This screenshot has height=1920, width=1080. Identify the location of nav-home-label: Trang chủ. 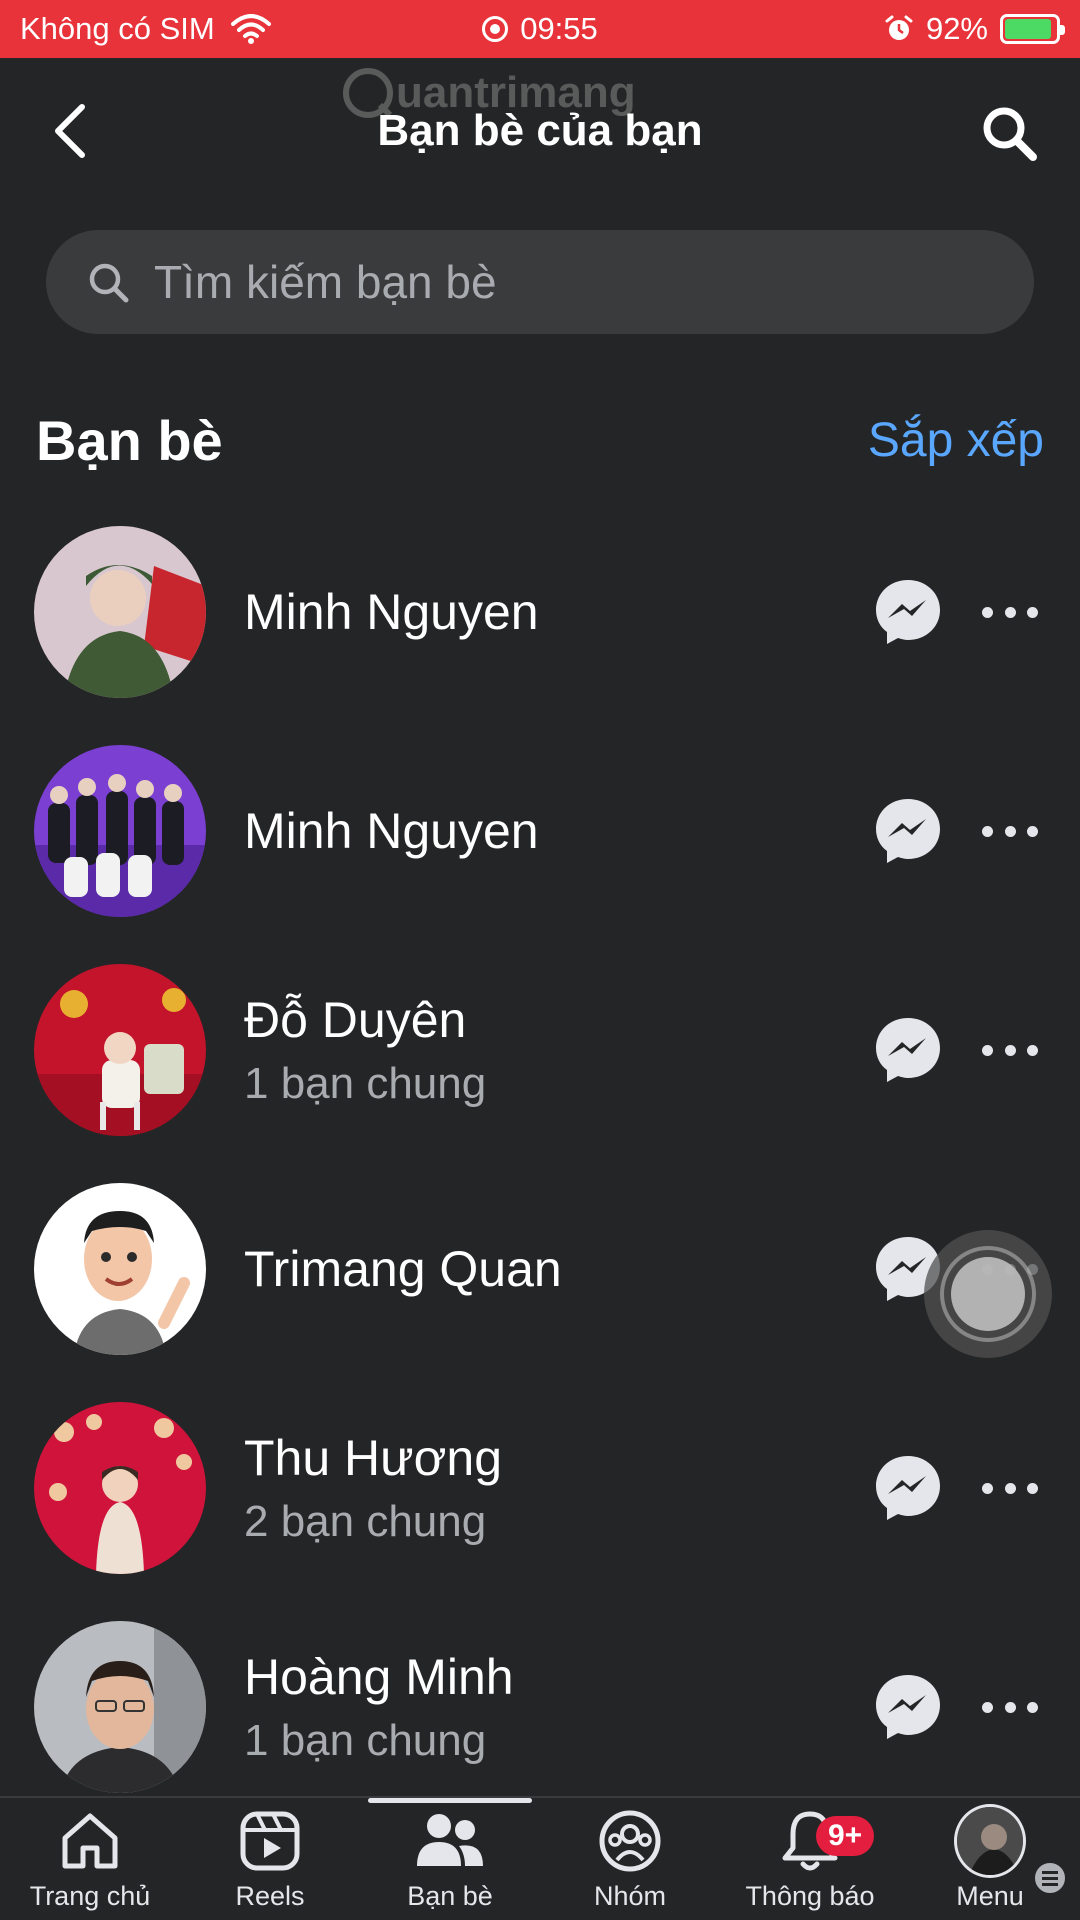
(90, 1896).